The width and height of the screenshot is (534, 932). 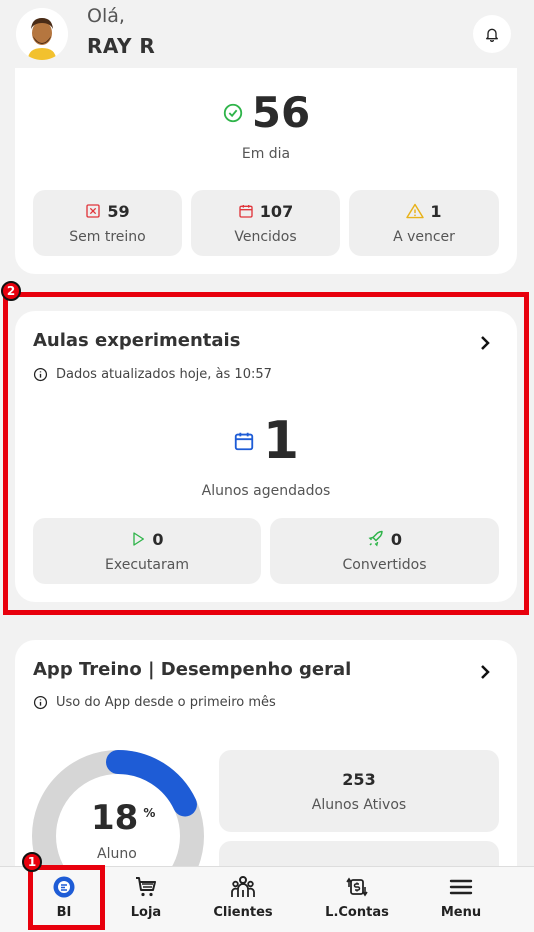 What do you see at coordinates (246, 211) in the screenshot?
I see `calendar-icon` at bounding box center [246, 211].